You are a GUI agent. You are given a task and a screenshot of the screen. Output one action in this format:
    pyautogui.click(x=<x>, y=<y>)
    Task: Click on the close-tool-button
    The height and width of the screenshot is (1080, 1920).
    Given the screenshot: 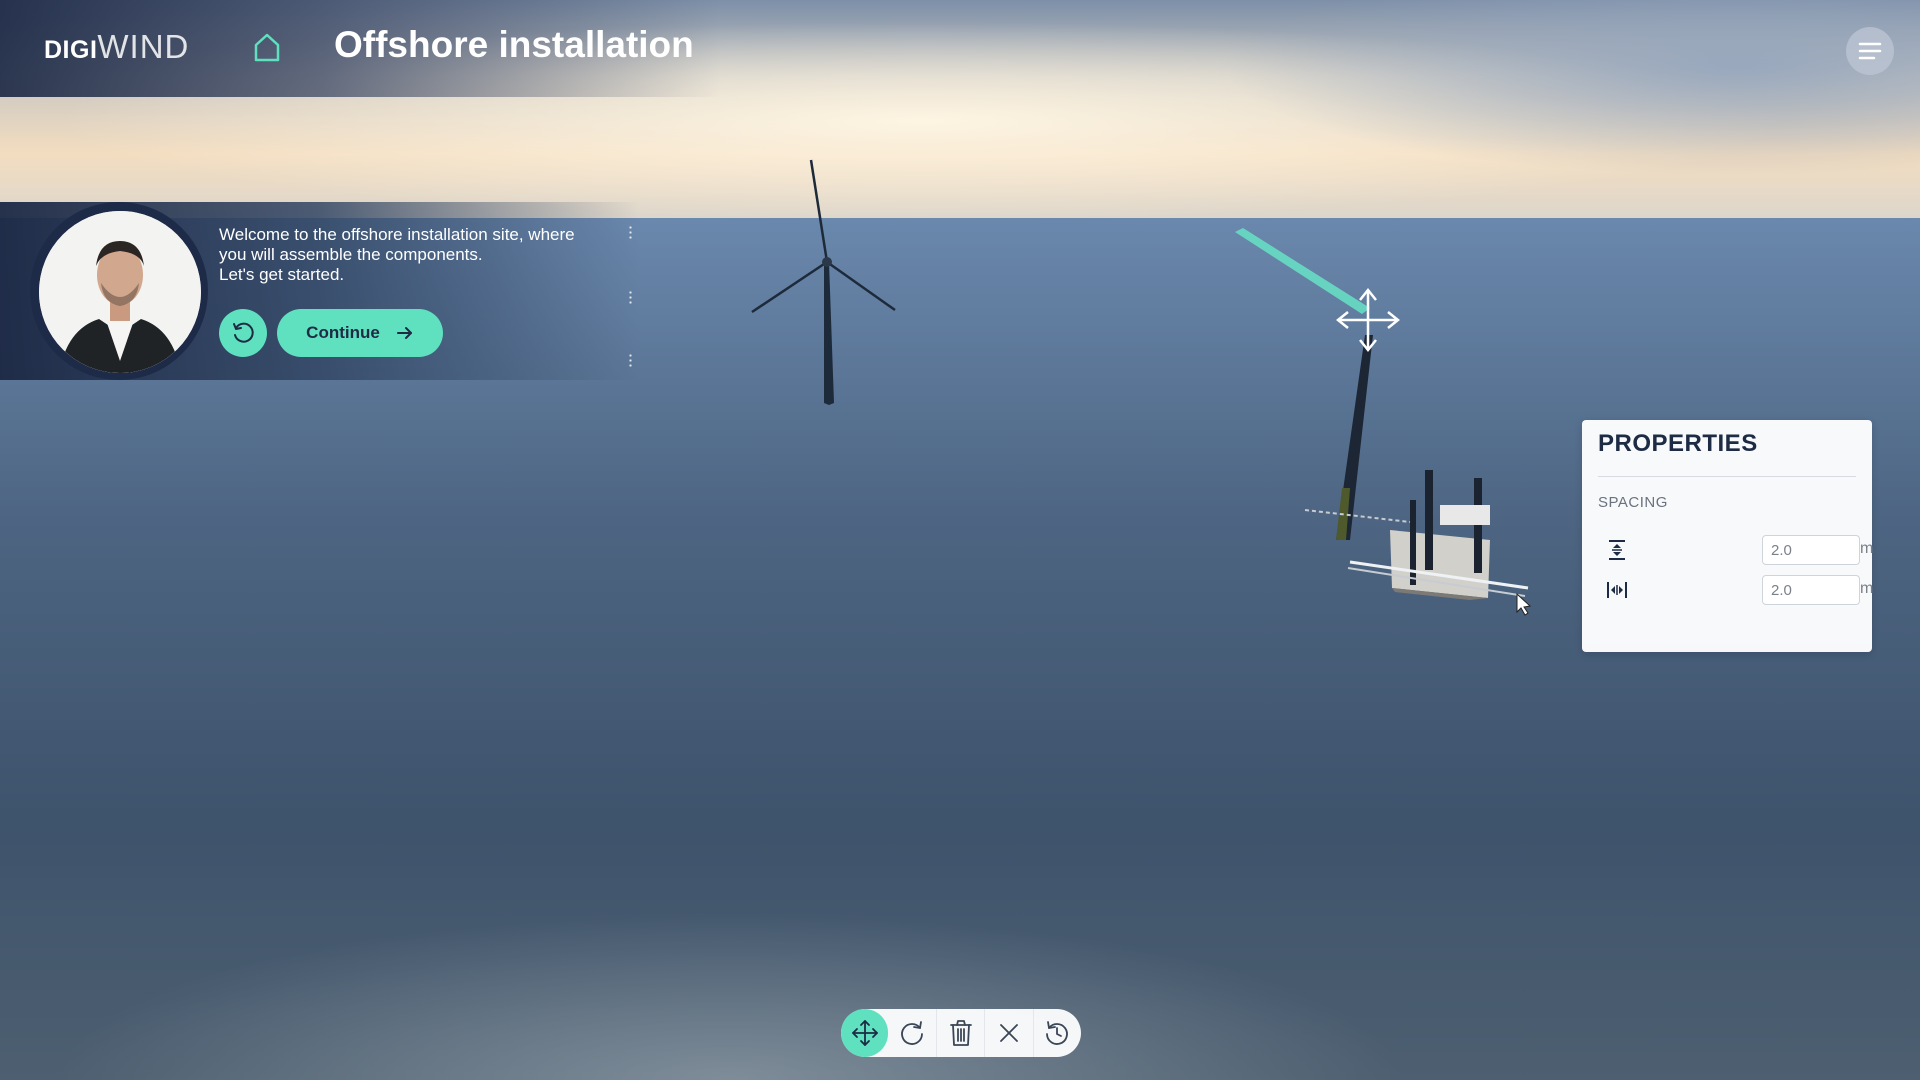 What is the action you would take?
    pyautogui.click(x=1008, y=1033)
    